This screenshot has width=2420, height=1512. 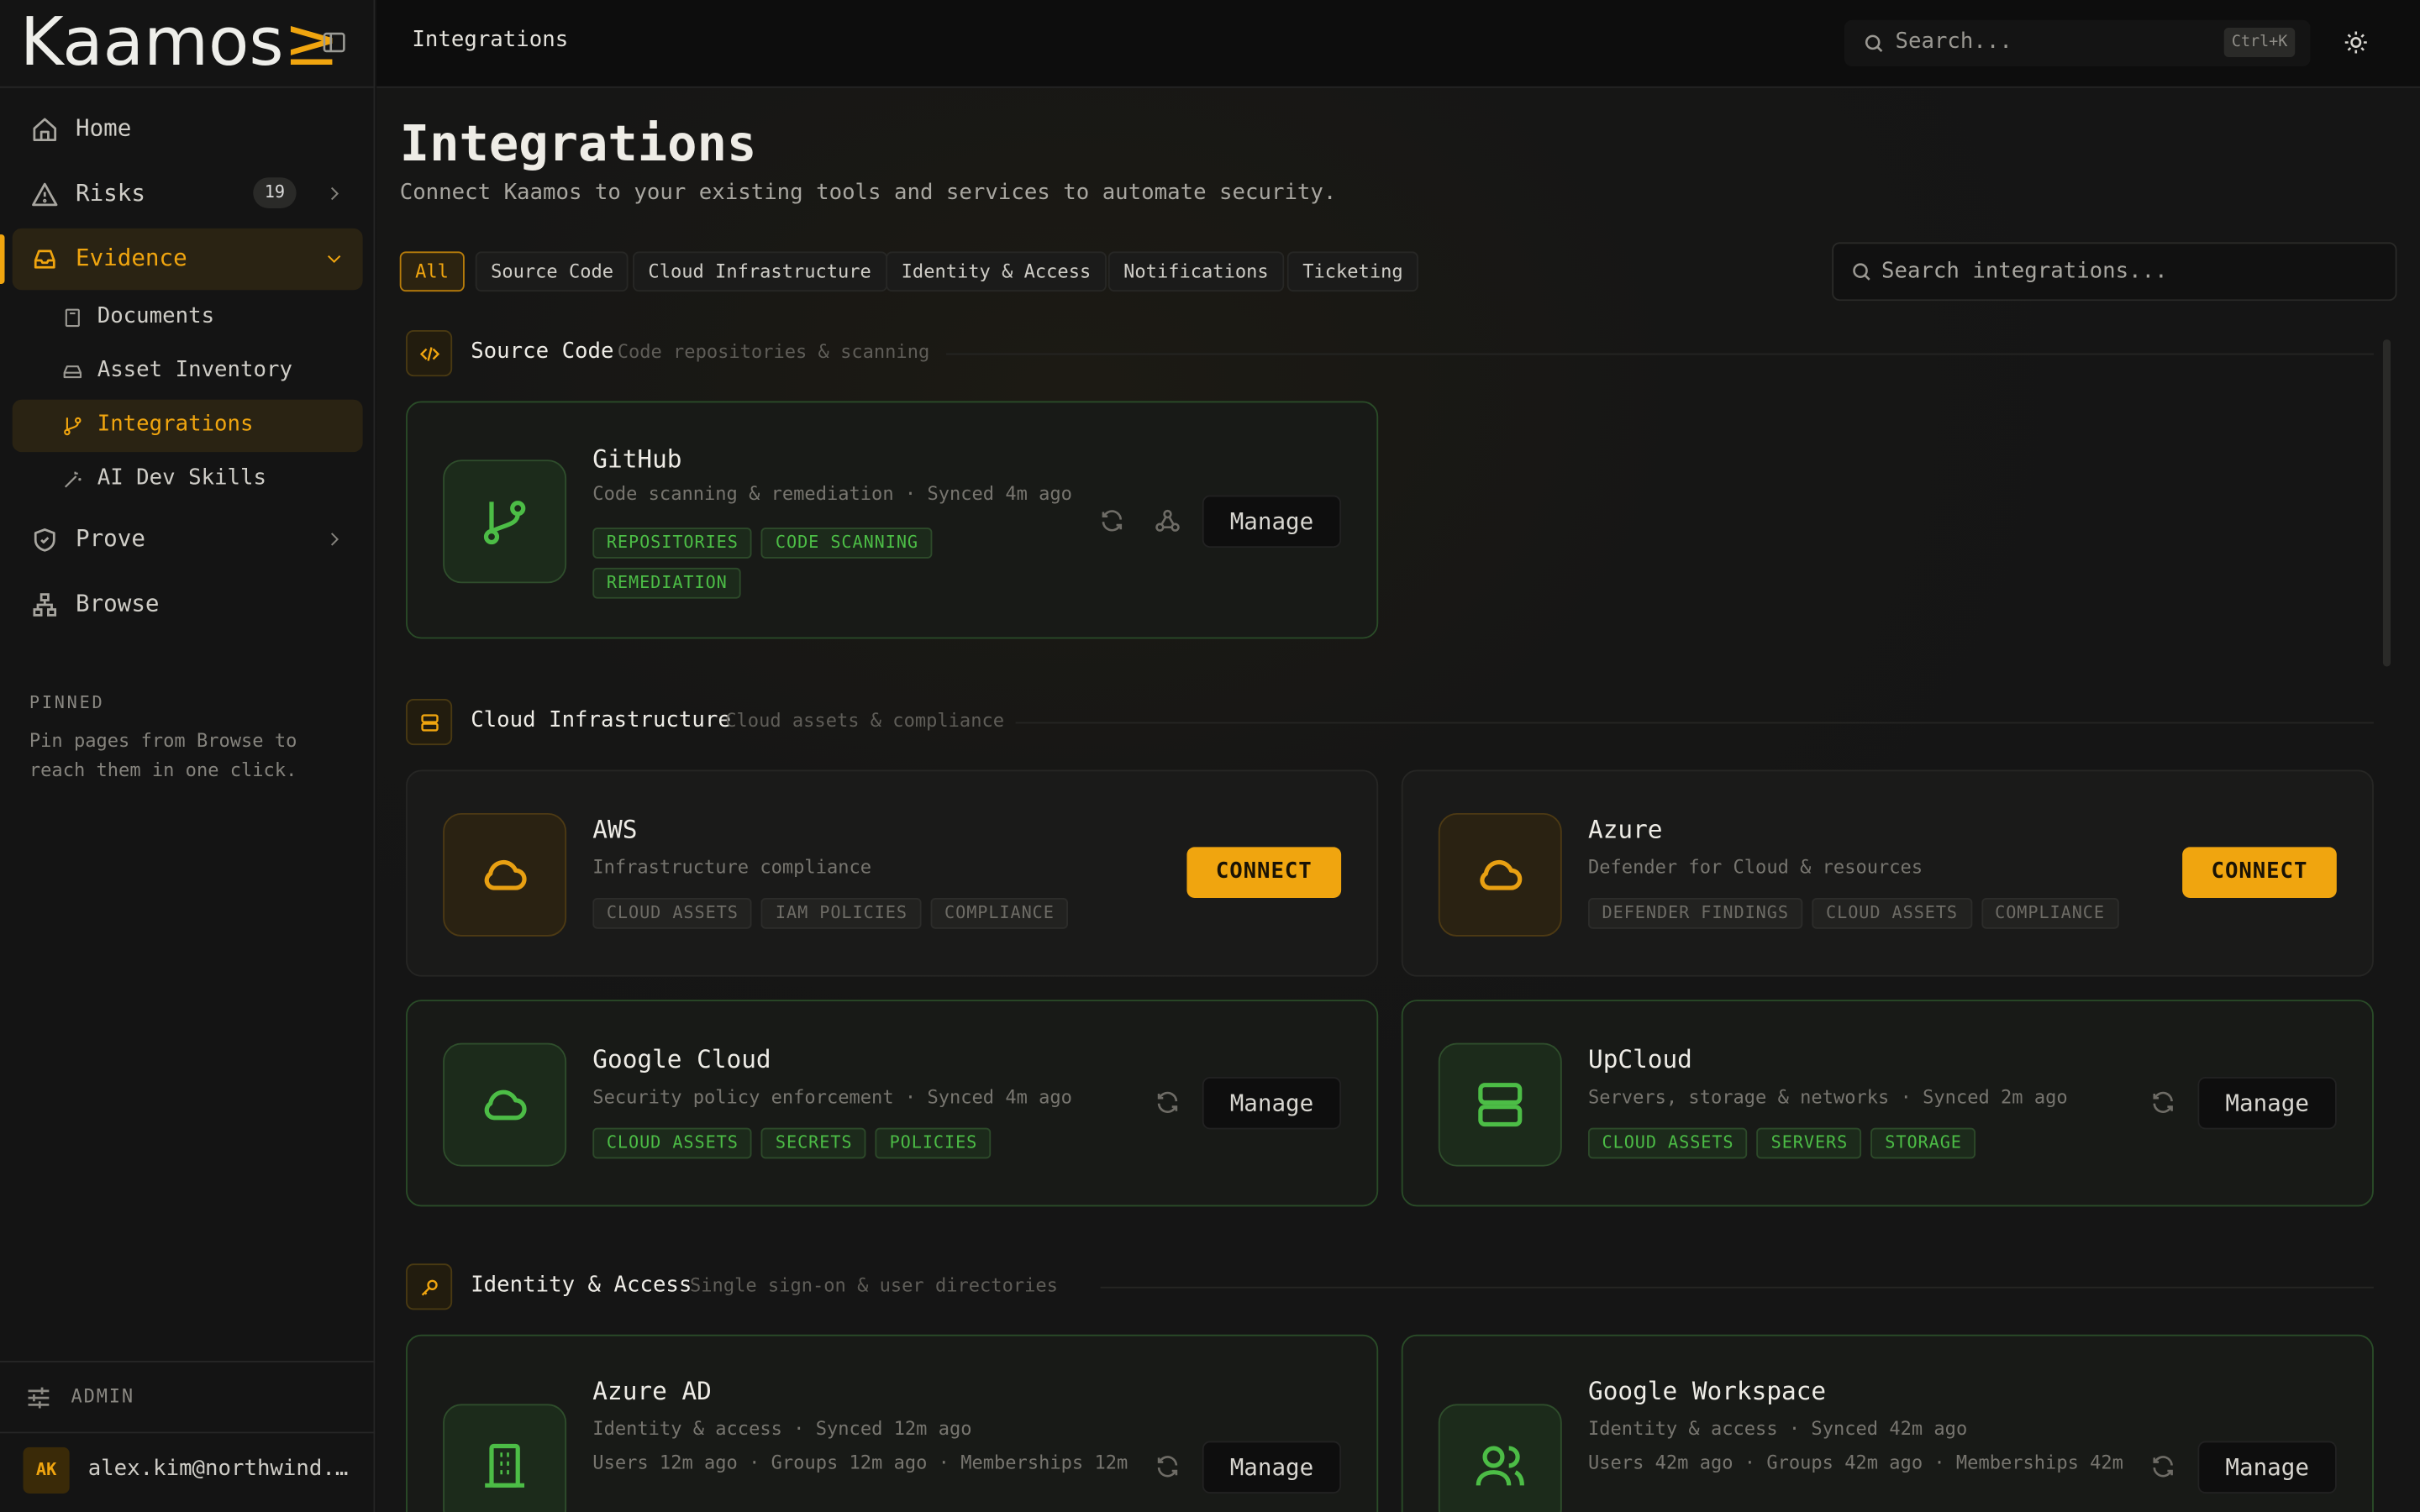 I want to click on logo-row: Kaamos≥, so click(x=188, y=44).